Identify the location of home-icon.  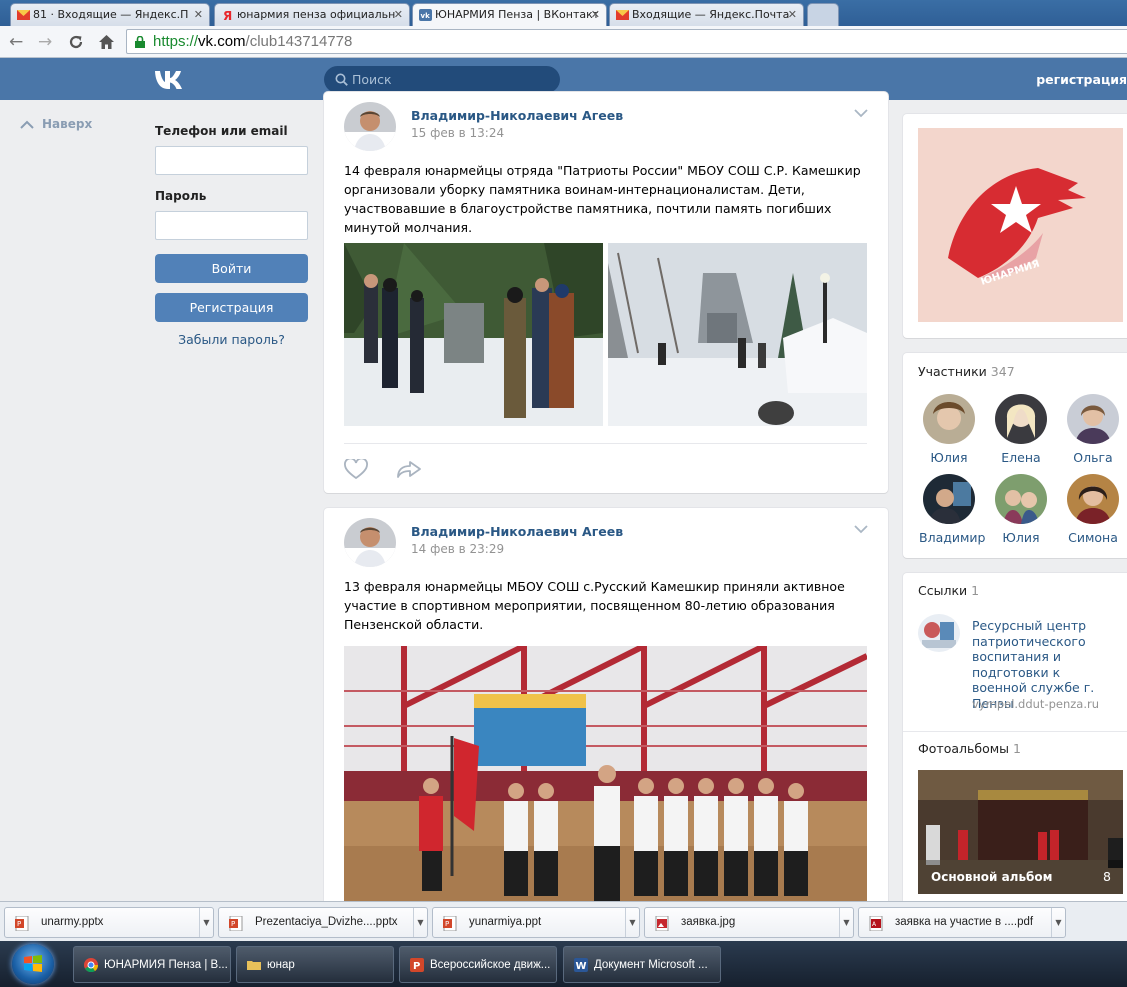
(106, 42).